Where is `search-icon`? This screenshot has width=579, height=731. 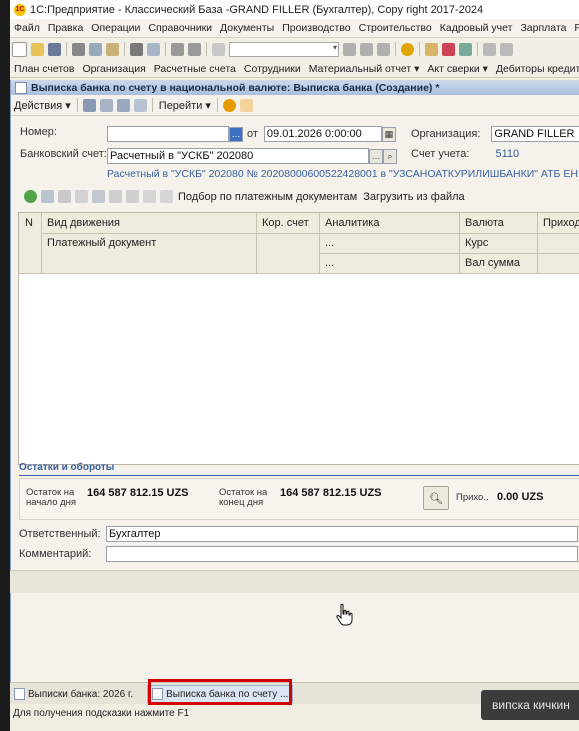
search-icon is located at coordinates (218, 49).